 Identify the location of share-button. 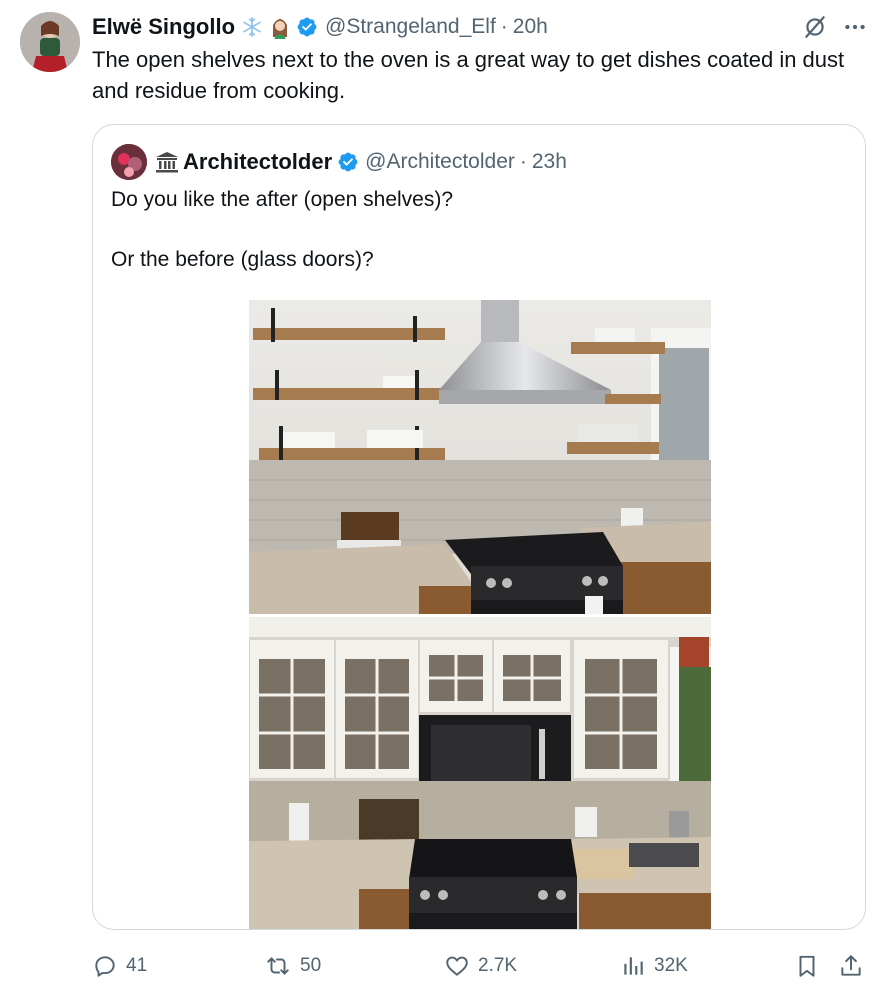
(851, 966).